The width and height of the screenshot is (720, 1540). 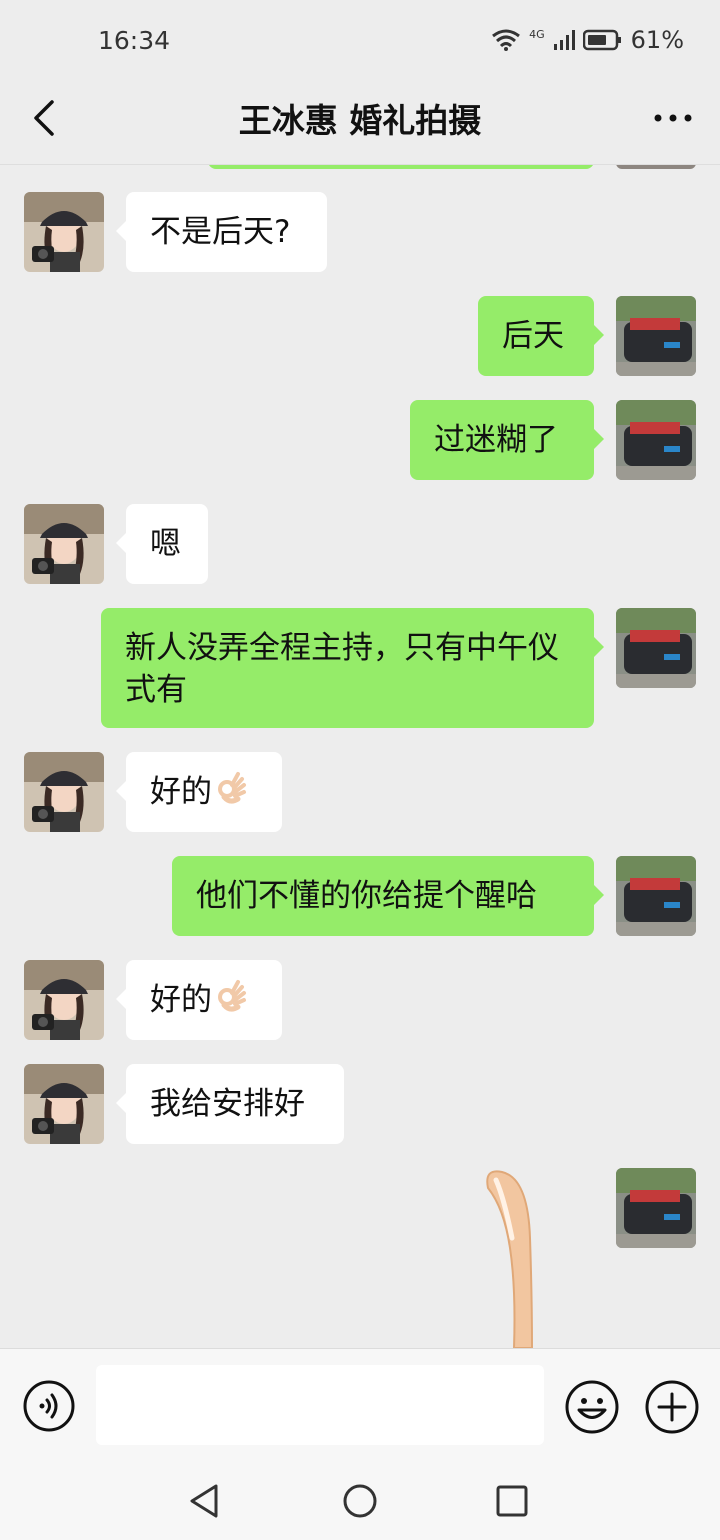 I want to click on status-time: 16:34, so click(x=134, y=40).